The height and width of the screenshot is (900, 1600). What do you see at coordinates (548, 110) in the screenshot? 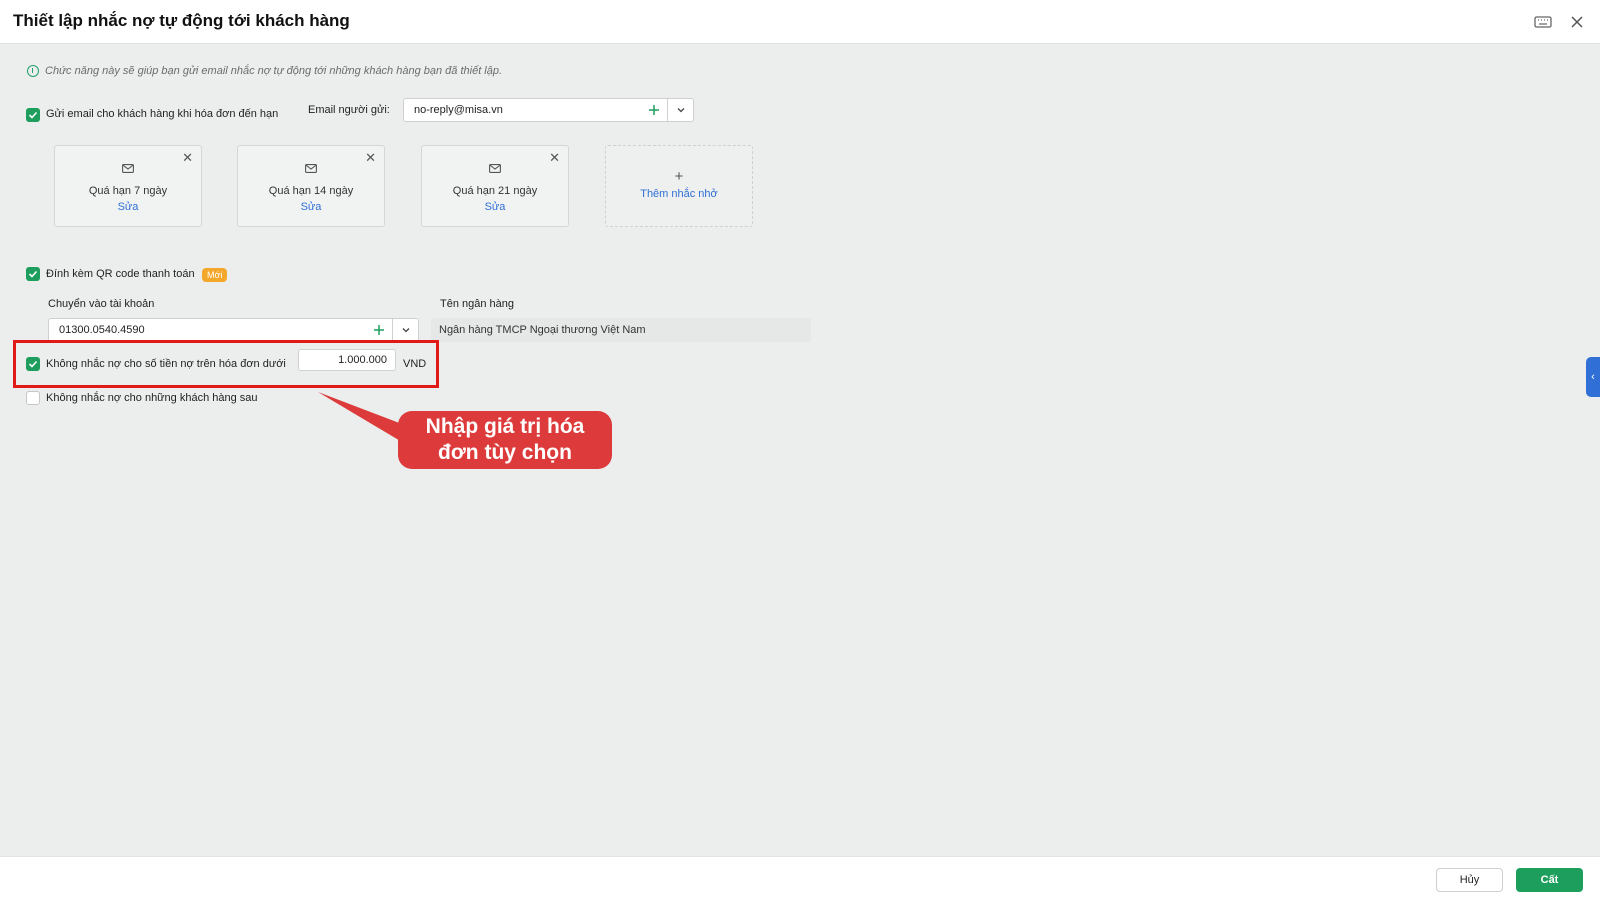
I see `sender-email-select: no-reply@misa.vn` at bounding box center [548, 110].